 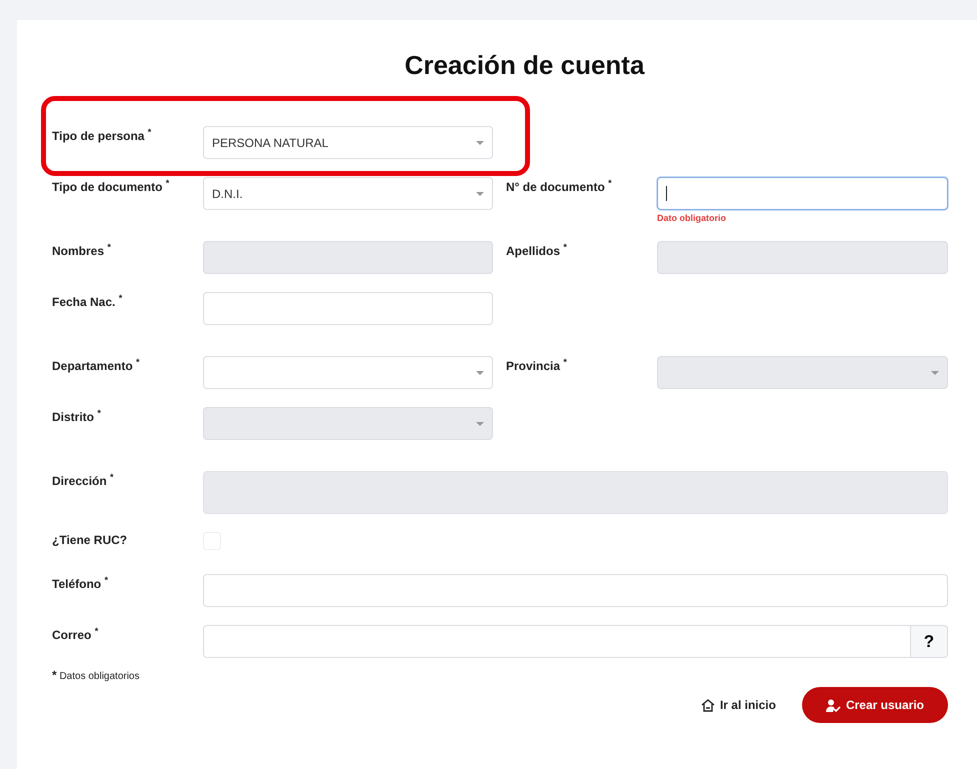 What do you see at coordinates (77, 415) in the screenshot?
I see `field-label: Distrito $^{*}$` at bounding box center [77, 415].